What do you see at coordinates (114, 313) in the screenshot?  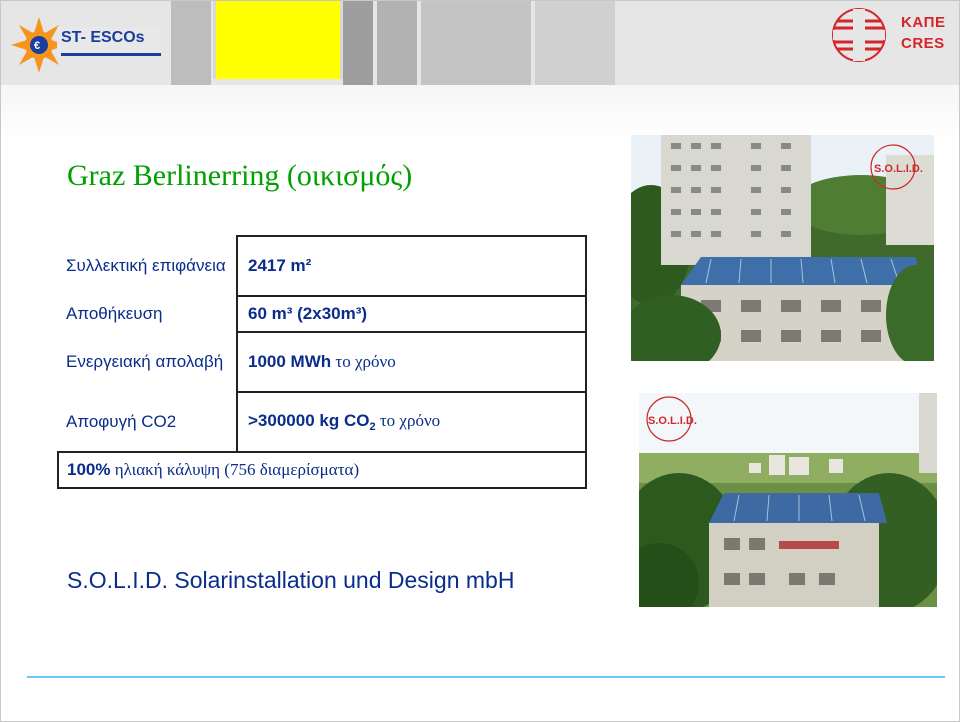 I see `row-label: Αποθήκευση` at bounding box center [114, 313].